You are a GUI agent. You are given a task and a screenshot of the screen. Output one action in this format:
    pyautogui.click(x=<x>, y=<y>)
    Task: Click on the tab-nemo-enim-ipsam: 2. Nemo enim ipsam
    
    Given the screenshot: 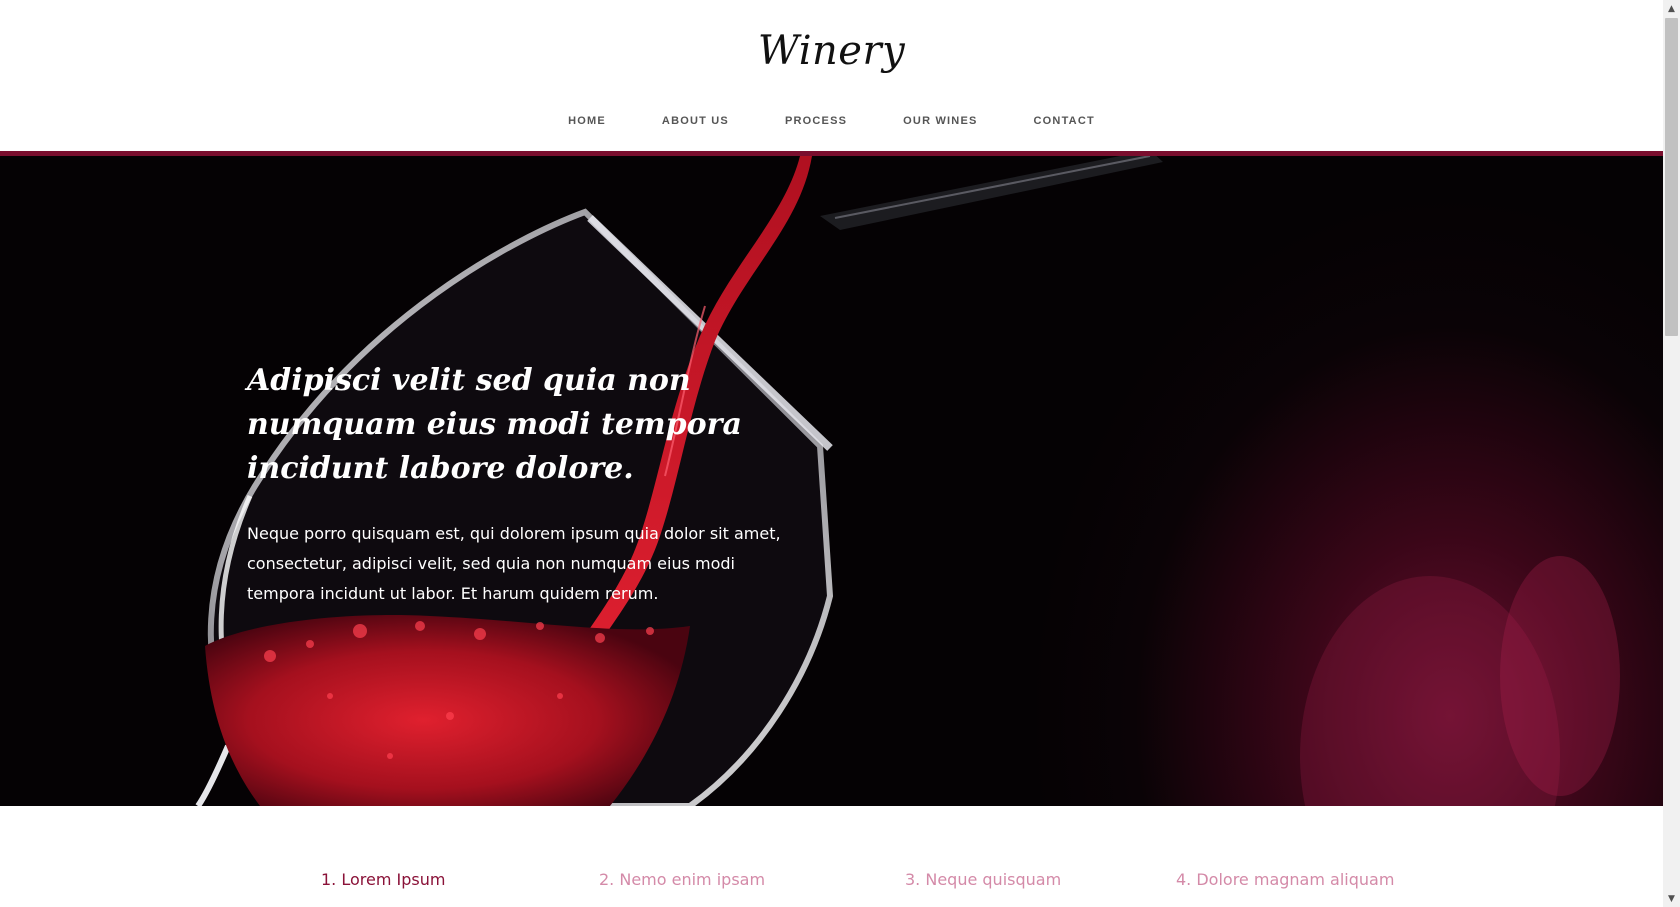 What is the action you would take?
    pyautogui.click(x=682, y=879)
    